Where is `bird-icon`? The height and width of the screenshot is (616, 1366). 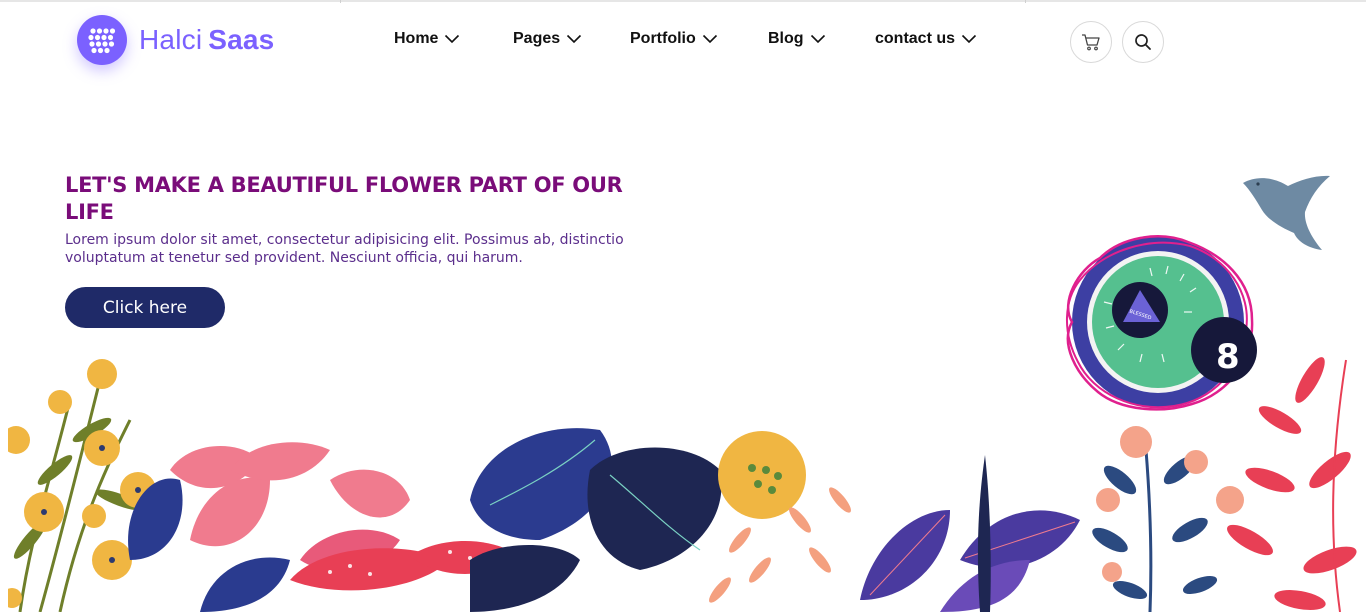
bird-icon is located at coordinates (1286, 212).